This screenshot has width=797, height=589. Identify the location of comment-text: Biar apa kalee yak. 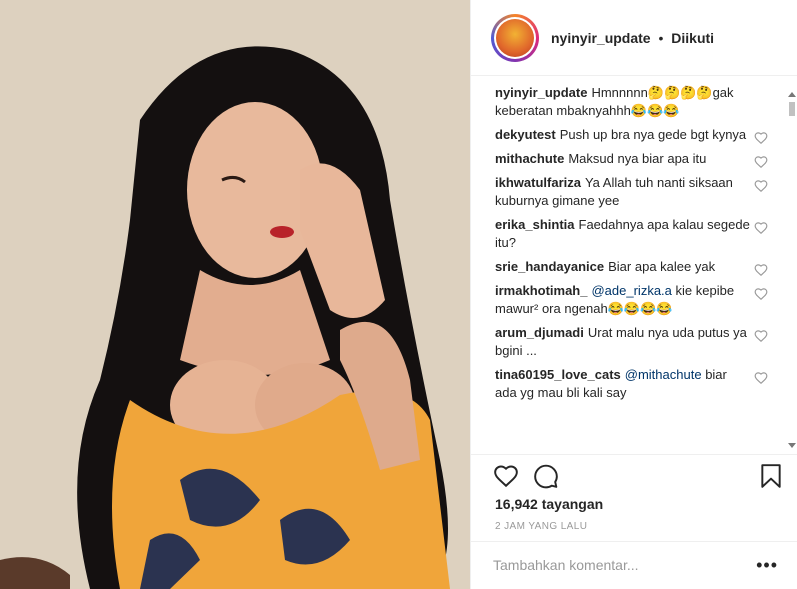
(662, 266).